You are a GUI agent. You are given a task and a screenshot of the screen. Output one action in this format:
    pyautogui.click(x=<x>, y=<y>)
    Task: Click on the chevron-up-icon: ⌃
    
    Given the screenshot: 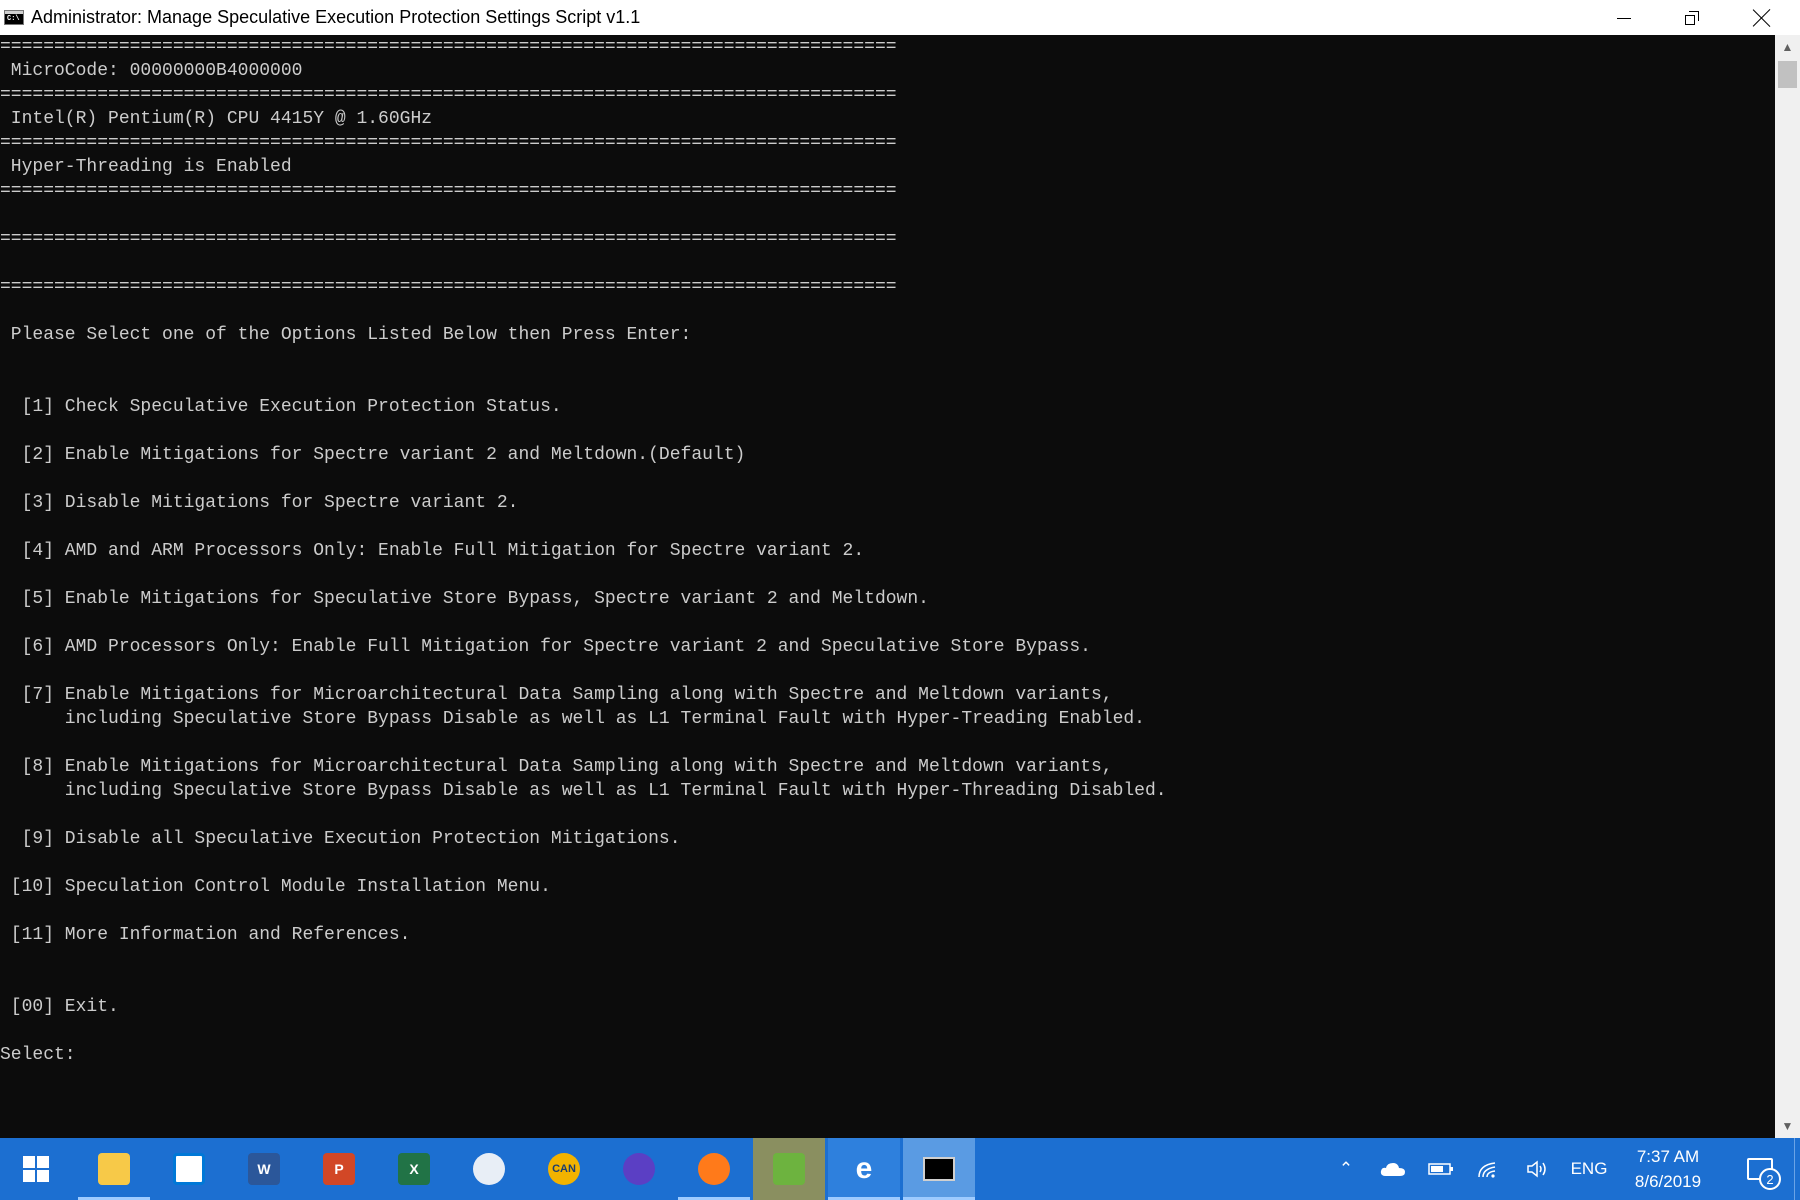 What is the action you would take?
    pyautogui.click(x=1346, y=1168)
    